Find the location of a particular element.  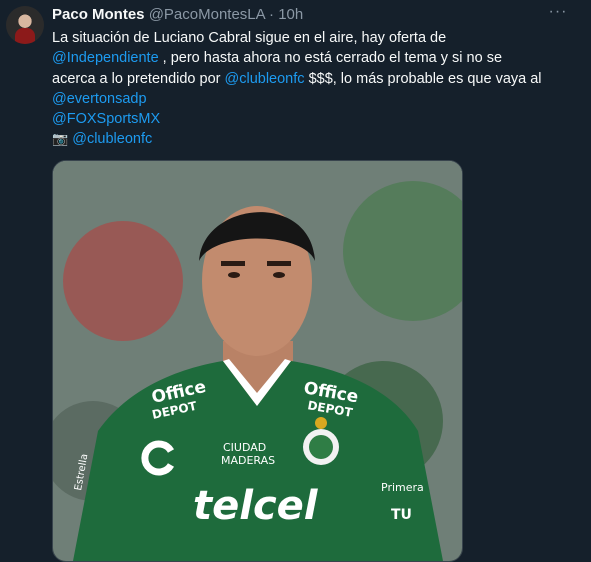

svg-text: MADERAS is located at coordinates (248, 460).